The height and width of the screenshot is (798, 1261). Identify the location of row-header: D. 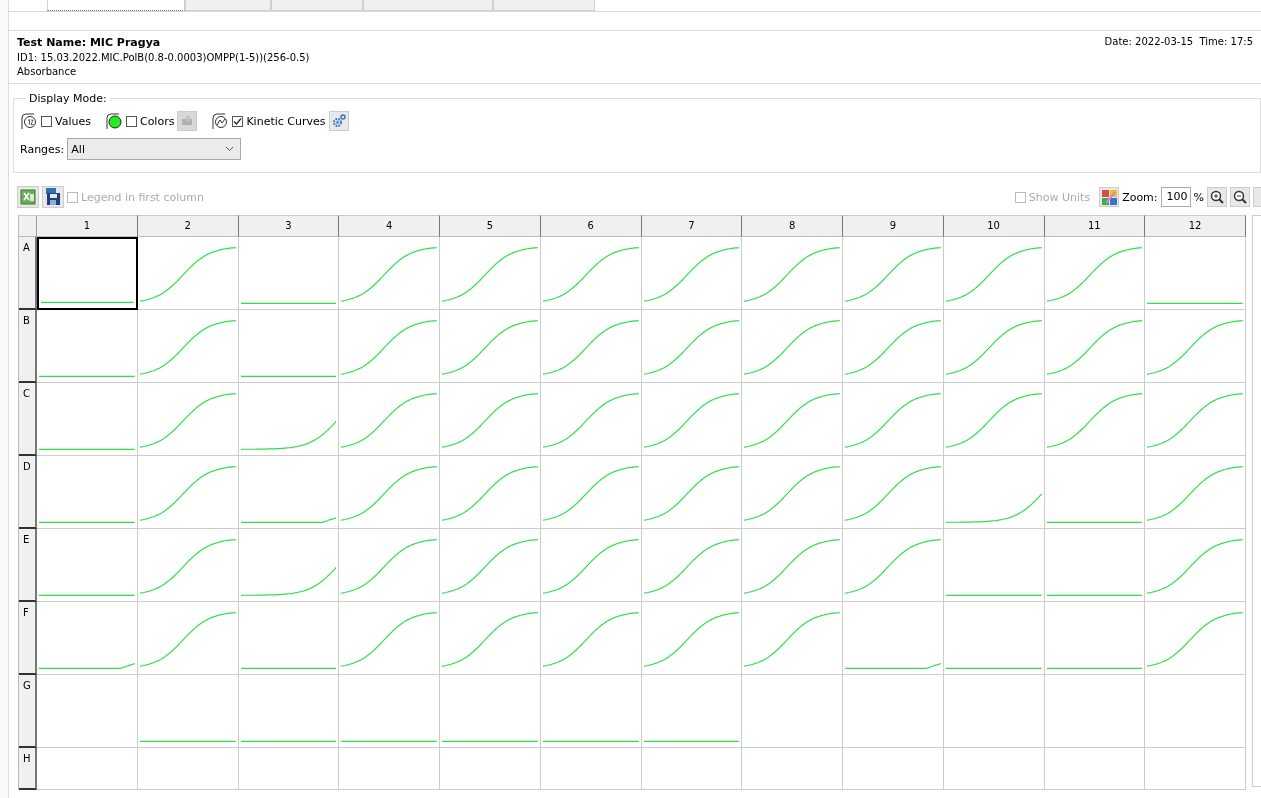
(28, 492).